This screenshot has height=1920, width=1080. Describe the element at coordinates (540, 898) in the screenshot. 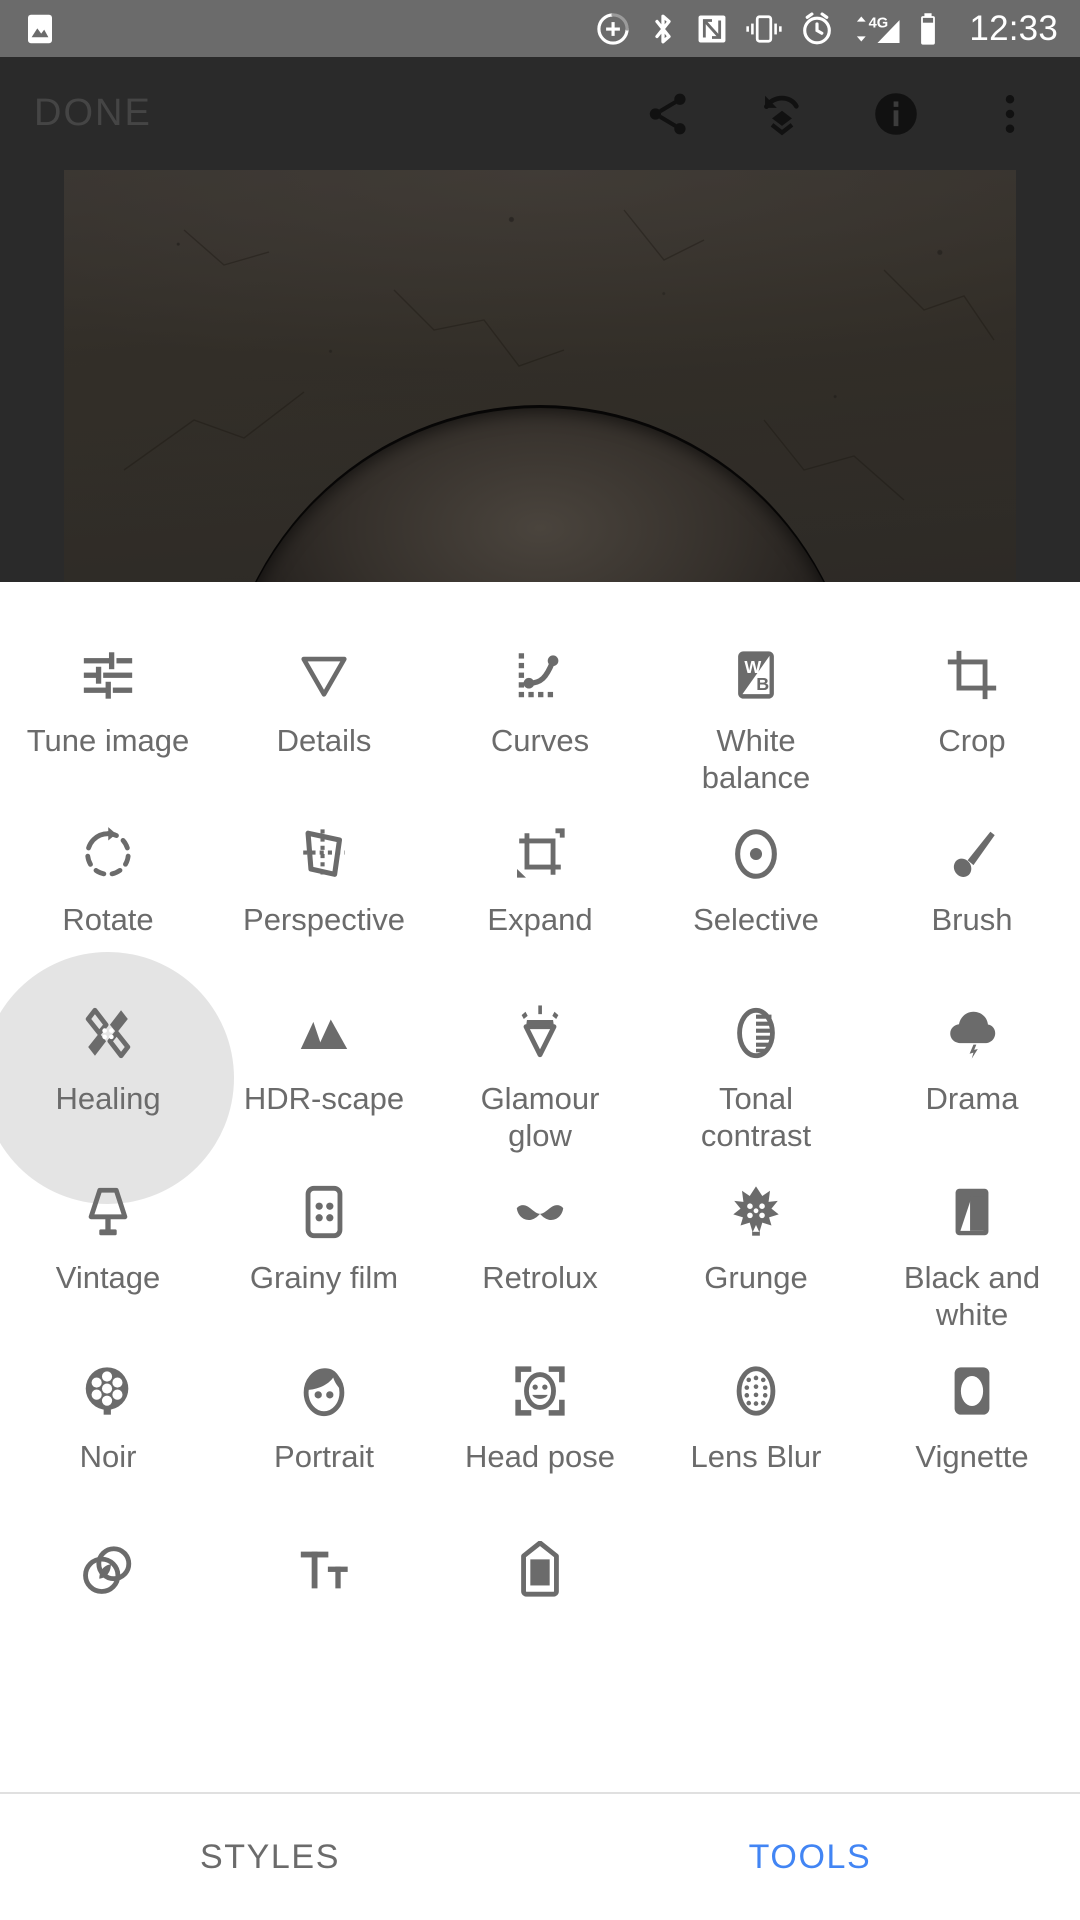

I see `tool-item-expand: Expand` at that location.